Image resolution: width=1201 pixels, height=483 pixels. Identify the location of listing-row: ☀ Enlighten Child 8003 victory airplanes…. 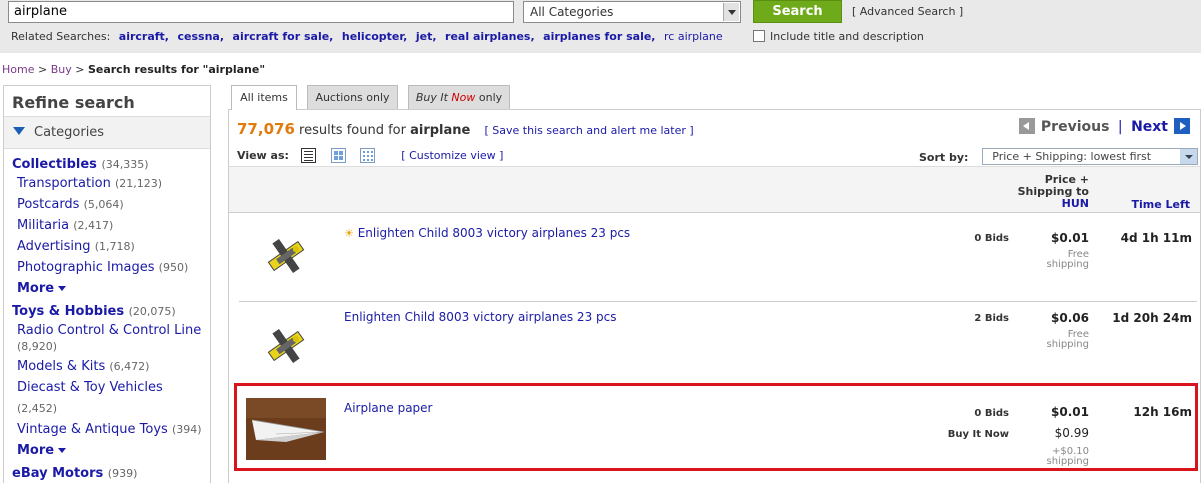
(718, 262).